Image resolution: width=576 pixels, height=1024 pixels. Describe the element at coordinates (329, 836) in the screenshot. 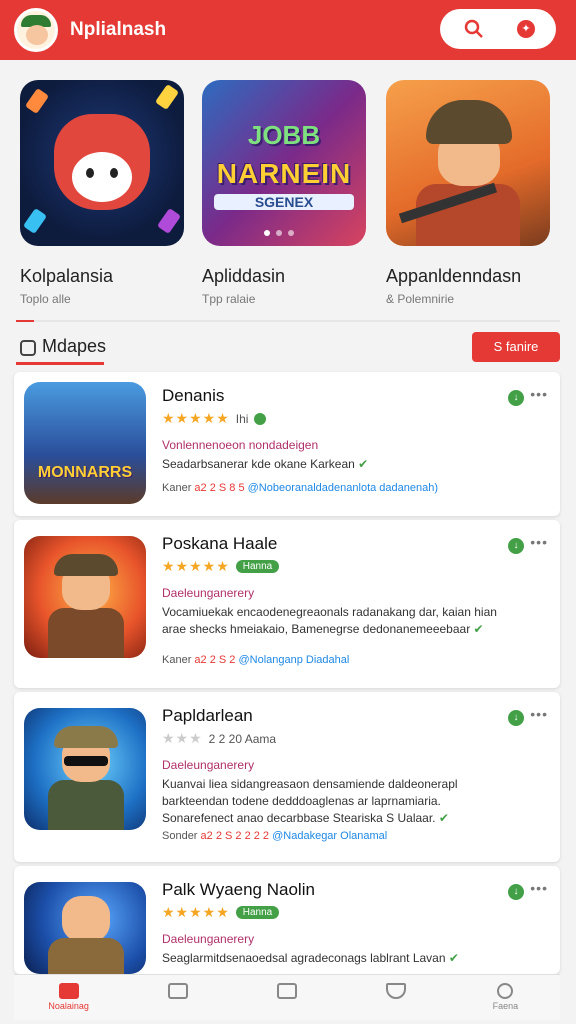

I see `meta-link: @Nadakegar Olanamal` at that location.